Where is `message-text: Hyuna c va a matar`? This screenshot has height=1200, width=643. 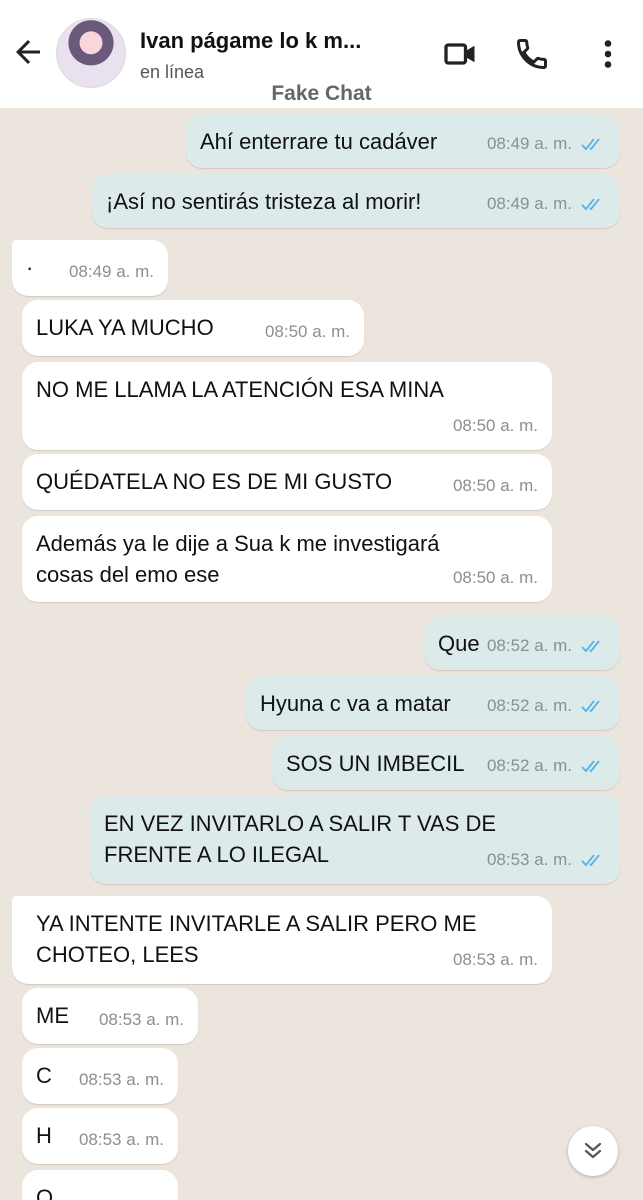
message-text: Hyuna c va a matar is located at coordinates (355, 703).